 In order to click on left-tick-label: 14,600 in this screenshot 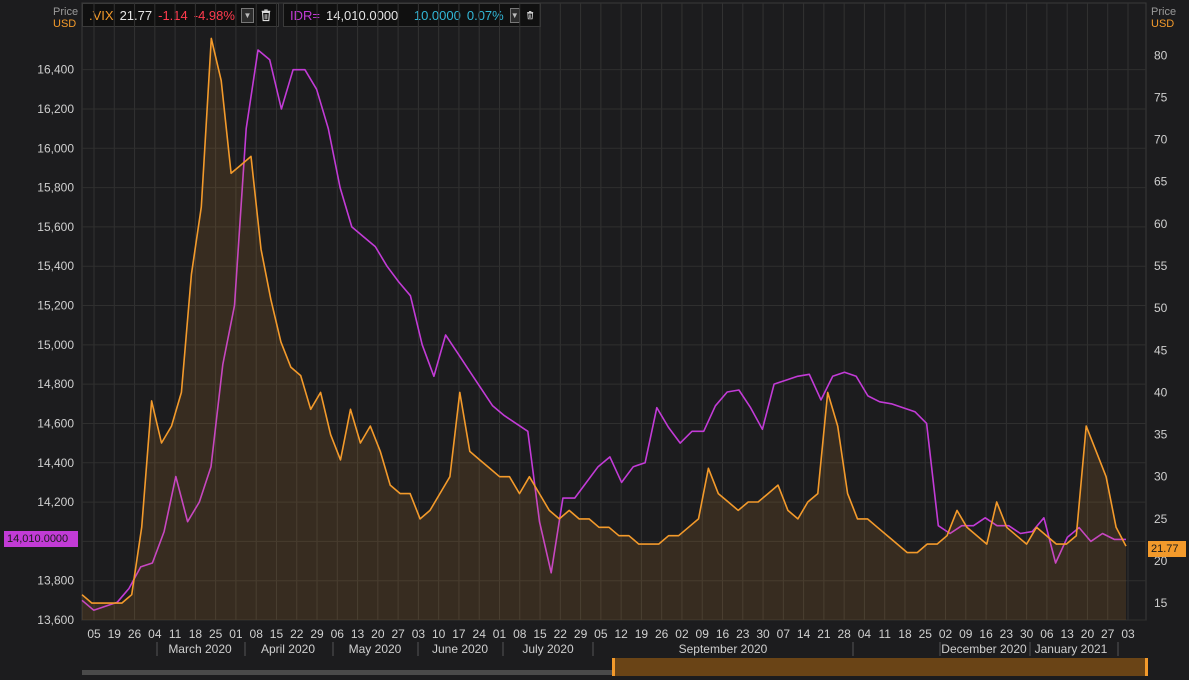, I will do `click(55, 423)`.